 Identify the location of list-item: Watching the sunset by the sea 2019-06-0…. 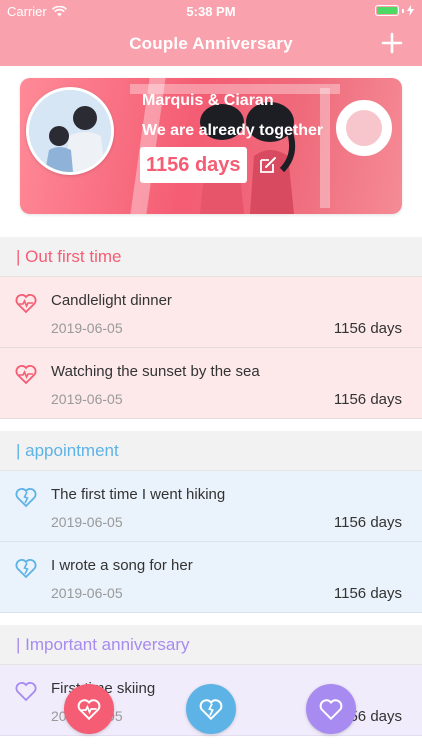
(211, 383).